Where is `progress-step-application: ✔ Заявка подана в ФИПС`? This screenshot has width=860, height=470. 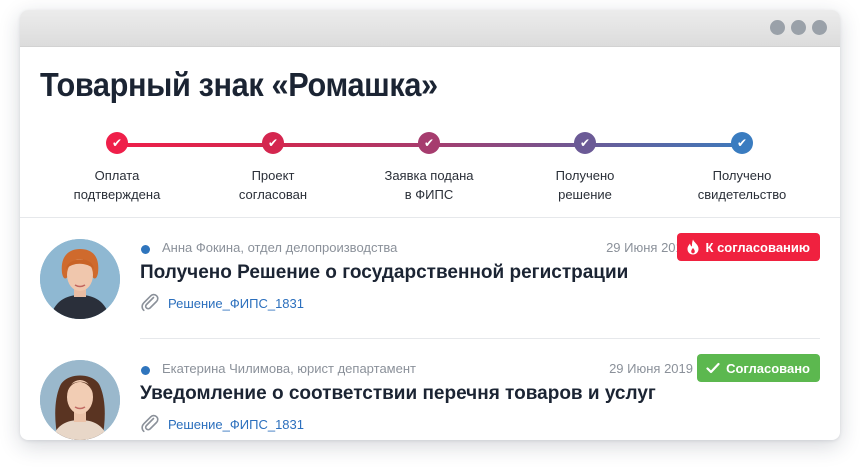
progress-step-application: ✔ Заявка подана в ФИПС is located at coordinates (429, 168).